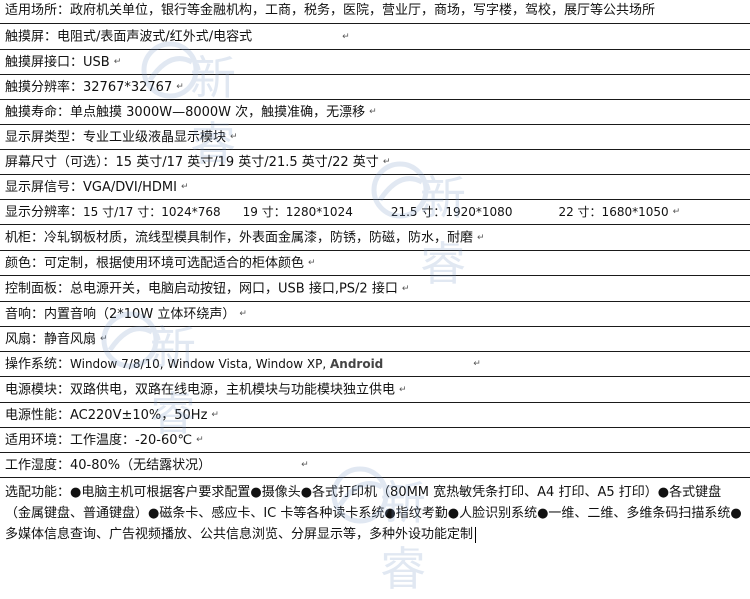 Image resolution: width=750 pixels, height=599 pixels. I want to click on row-value: 双路供电，双路在线电源，主机模块与功能模块独立供电, so click(233, 390).